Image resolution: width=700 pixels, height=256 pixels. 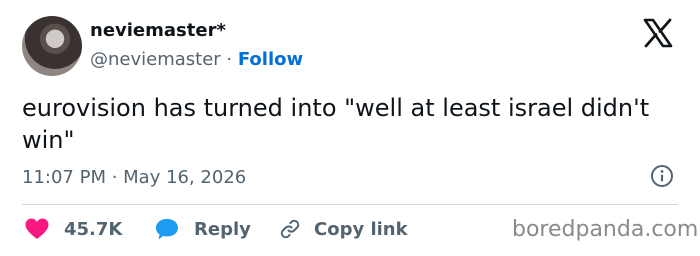 What do you see at coordinates (93, 229) in the screenshot?
I see `likes-count: 45.7K` at bounding box center [93, 229].